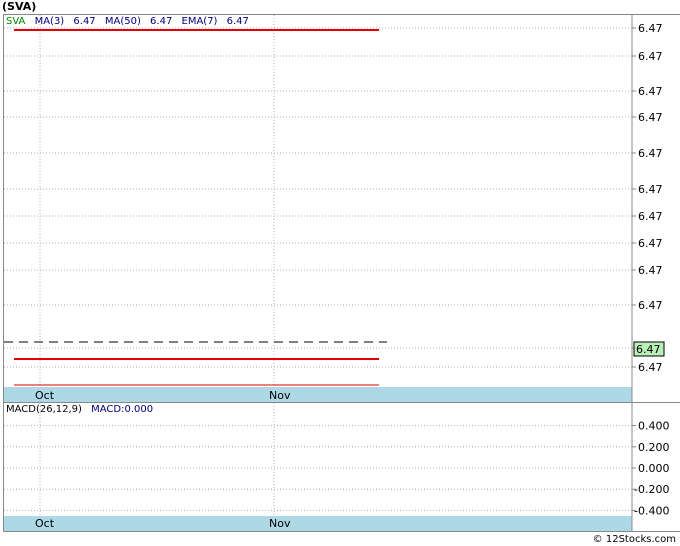 The height and width of the screenshot is (546, 680). I want to click on macd-y-tick-label: -0.200, so click(651, 489).